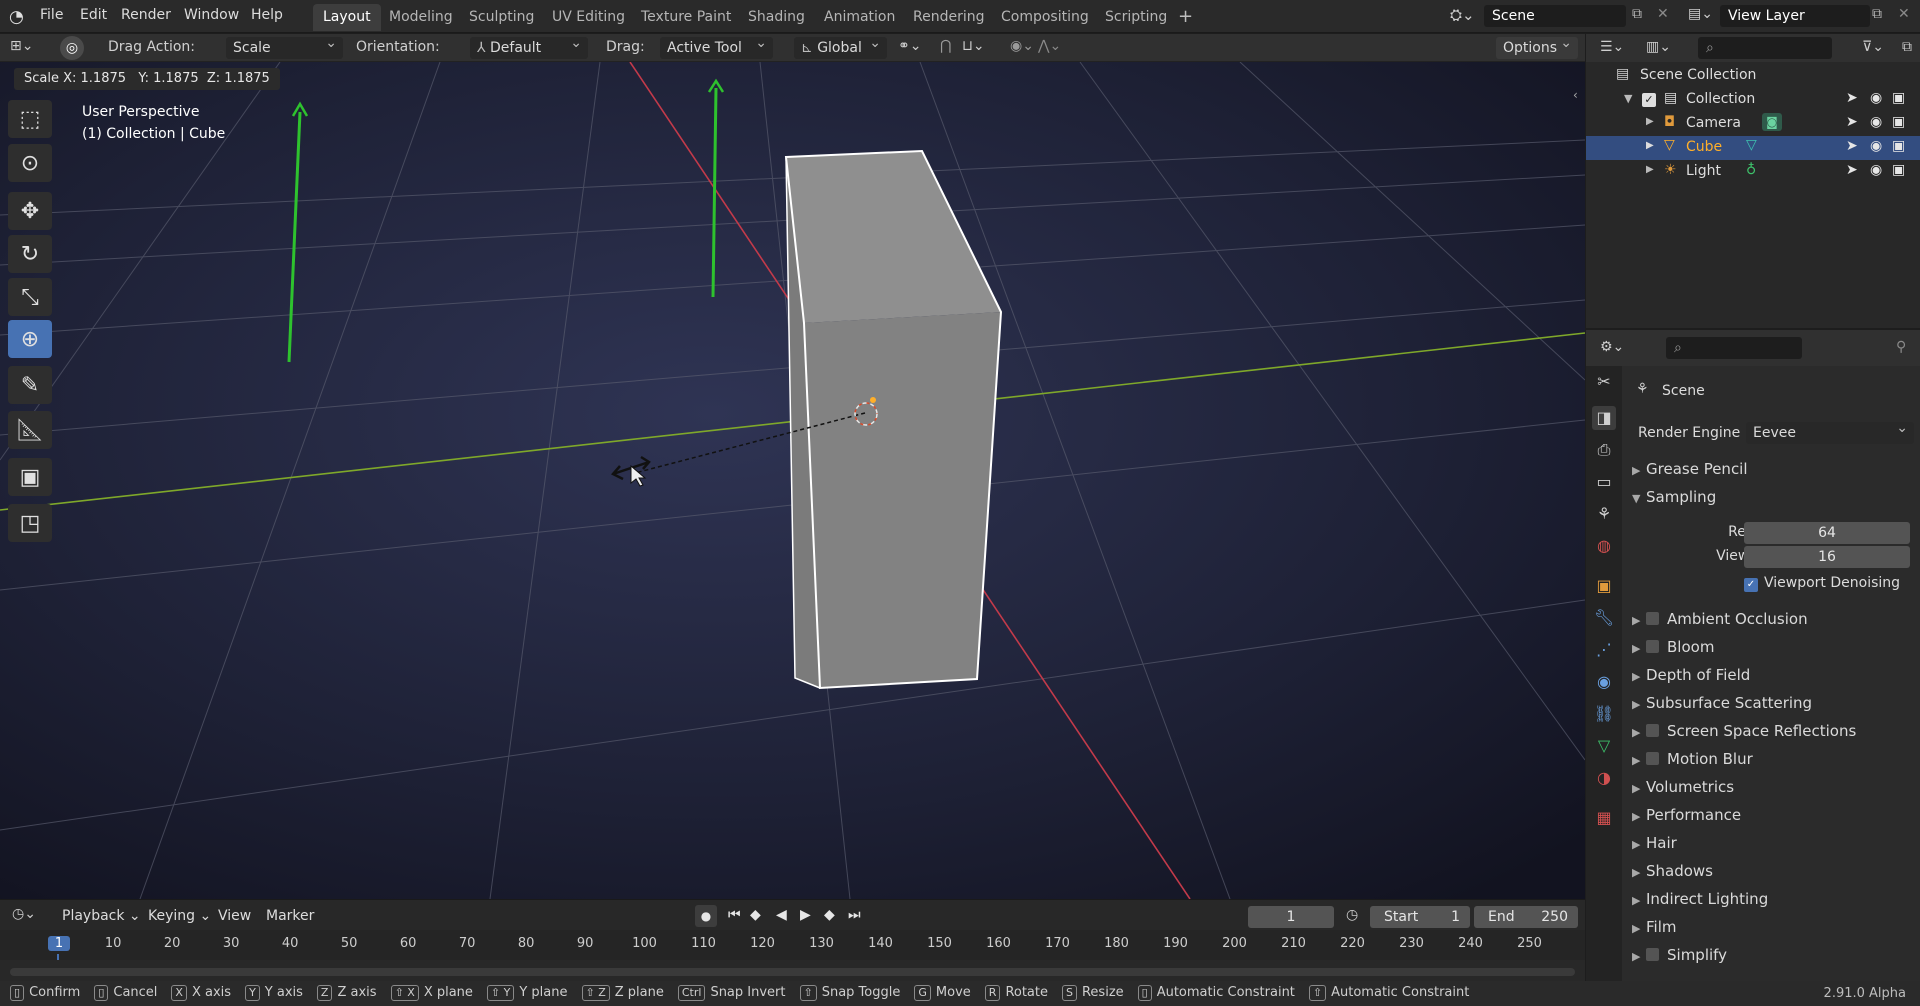 The height and width of the screenshot is (1006, 1920). I want to click on output-tab-icon: ⎙, so click(1604, 450).